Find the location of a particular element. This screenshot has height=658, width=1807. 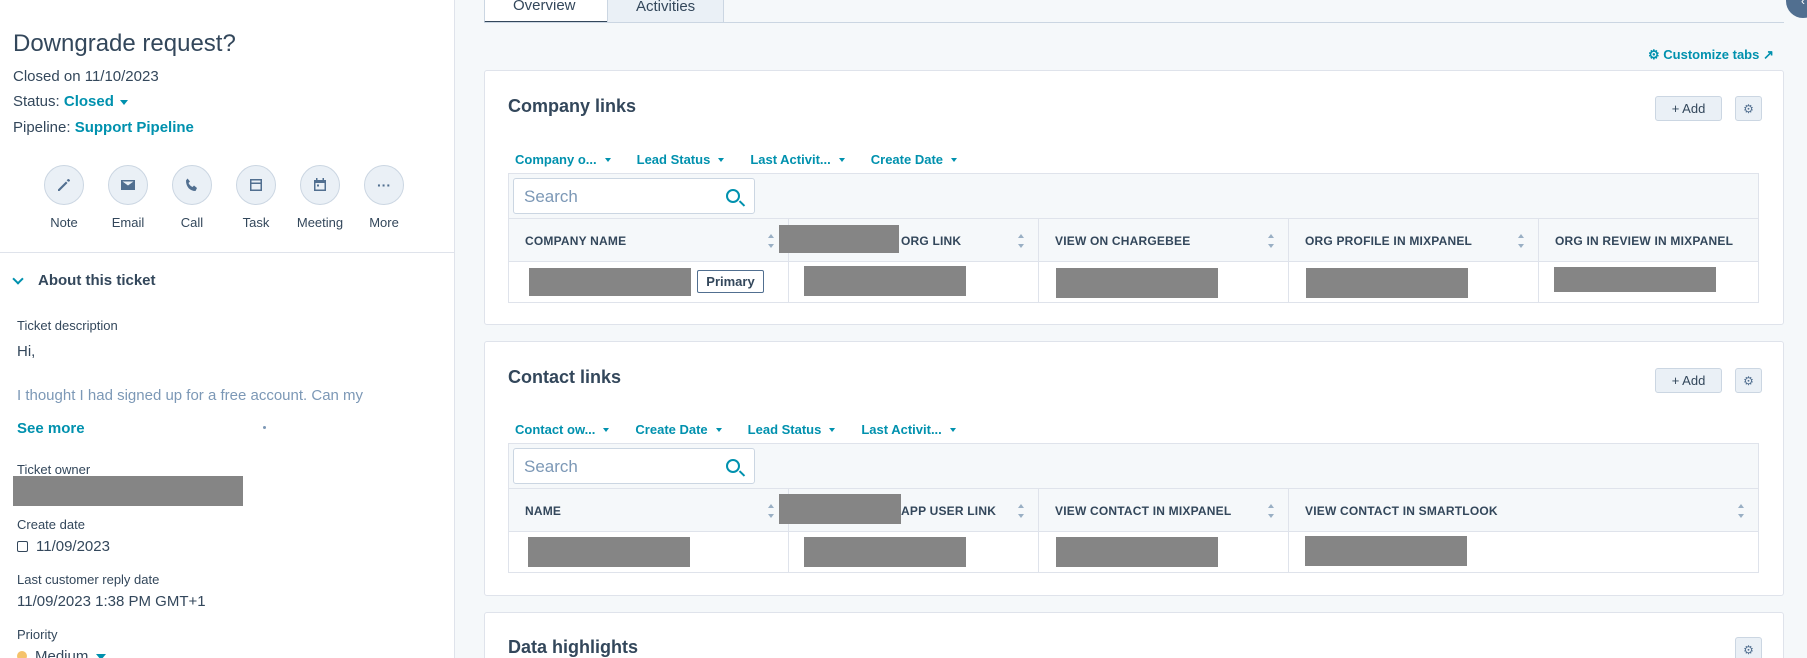

collapse-panel-button: ‹ is located at coordinates (1796, 9).